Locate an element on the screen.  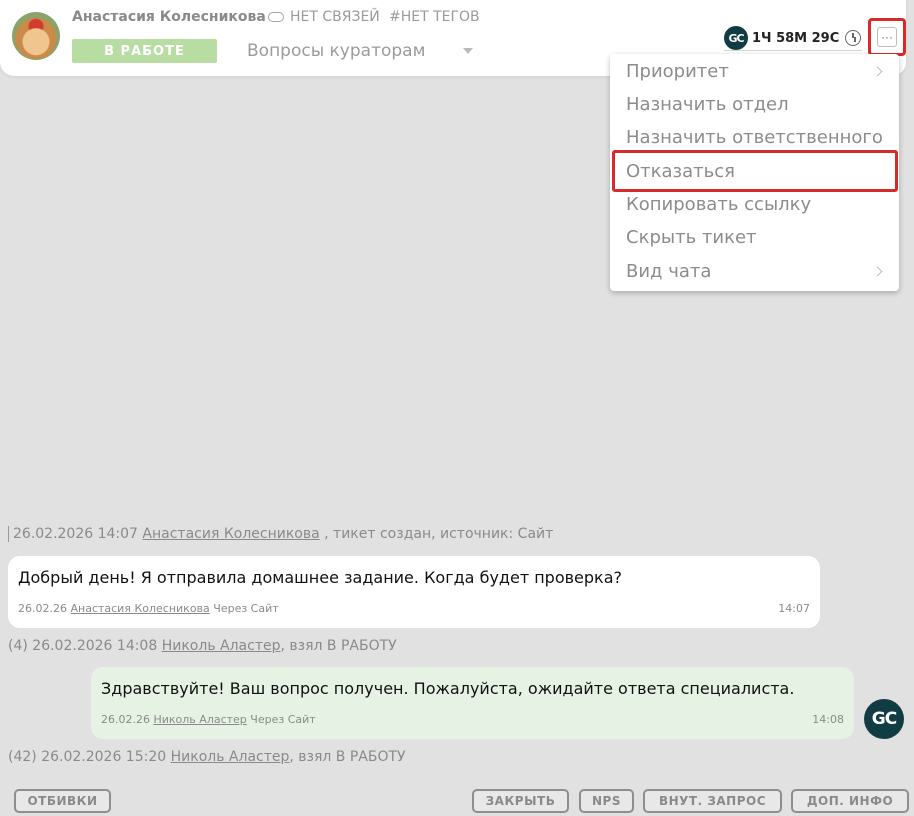
client-name: Анастасия Колесникова is located at coordinates (169, 17).